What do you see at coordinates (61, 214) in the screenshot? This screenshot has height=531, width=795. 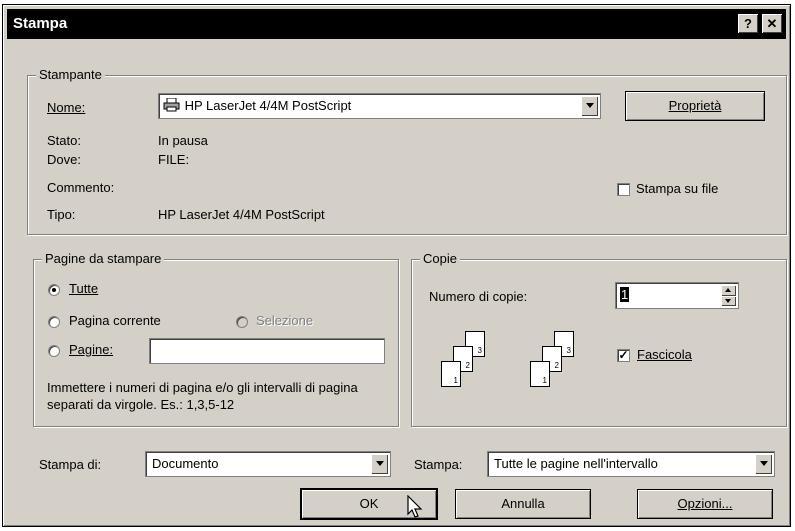 I see `type-label: Tipo:` at bounding box center [61, 214].